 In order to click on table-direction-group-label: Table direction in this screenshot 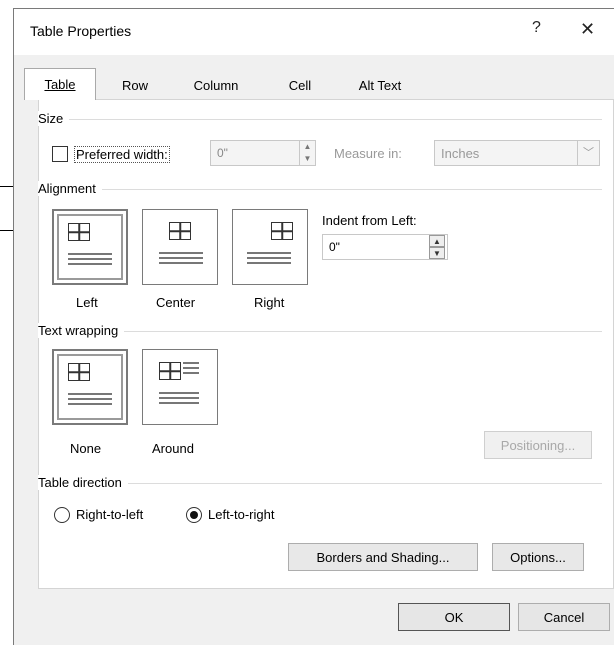, I will do `click(83, 482)`.